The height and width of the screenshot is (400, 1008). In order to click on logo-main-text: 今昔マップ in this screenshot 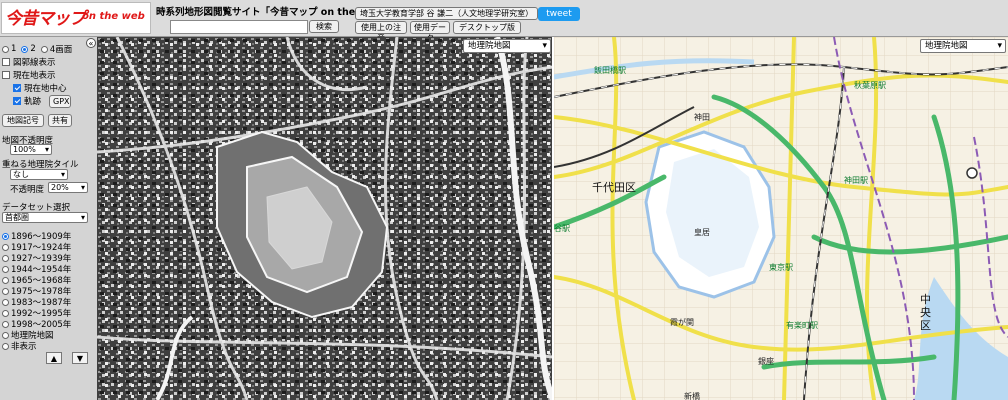, I will do `click(45, 19)`.